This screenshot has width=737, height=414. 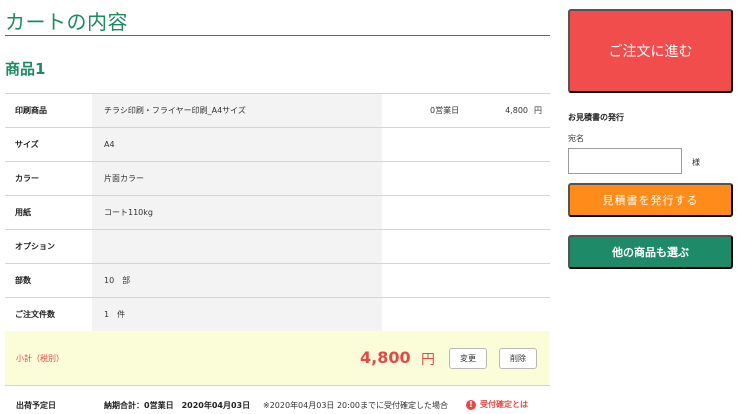 What do you see at coordinates (466, 110) in the screenshot?
I see `price-cell: 0営業日 4,800 円` at bounding box center [466, 110].